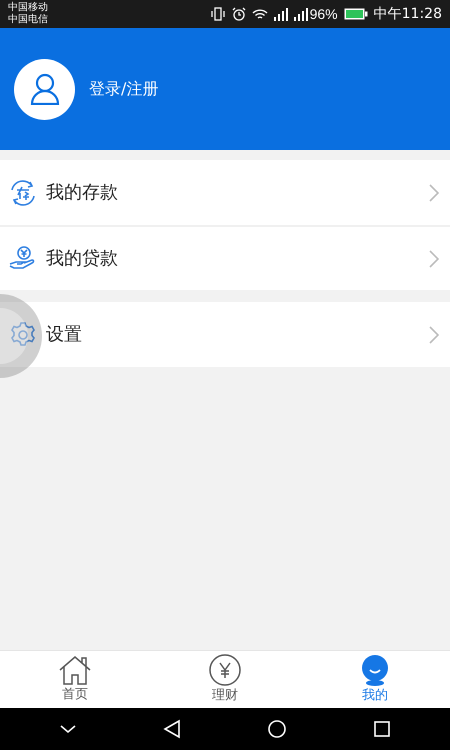 The height and width of the screenshot is (750, 450). What do you see at coordinates (408, 14) in the screenshot?
I see `clock: 中午11:28` at bounding box center [408, 14].